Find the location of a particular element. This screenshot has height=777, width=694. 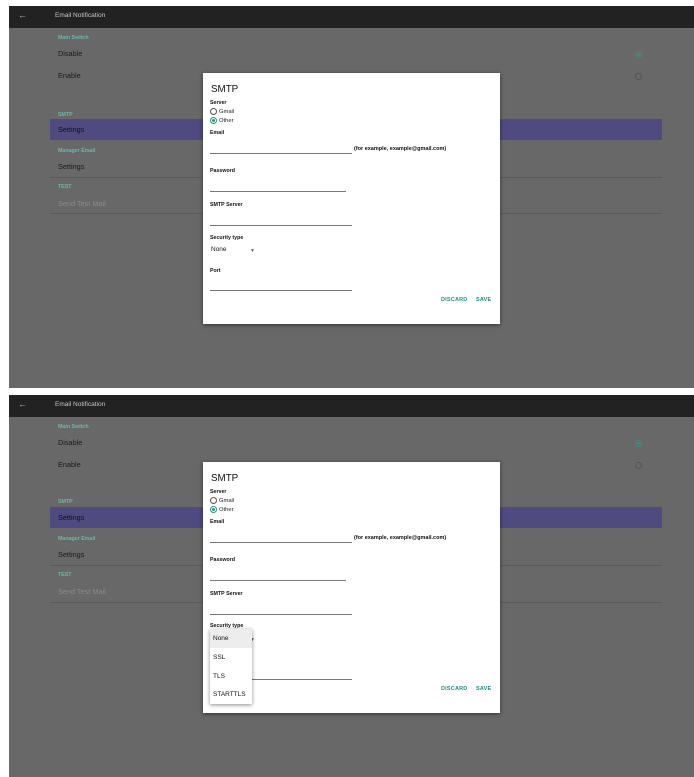

security-type-label: Security type is located at coordinates (227, 238).